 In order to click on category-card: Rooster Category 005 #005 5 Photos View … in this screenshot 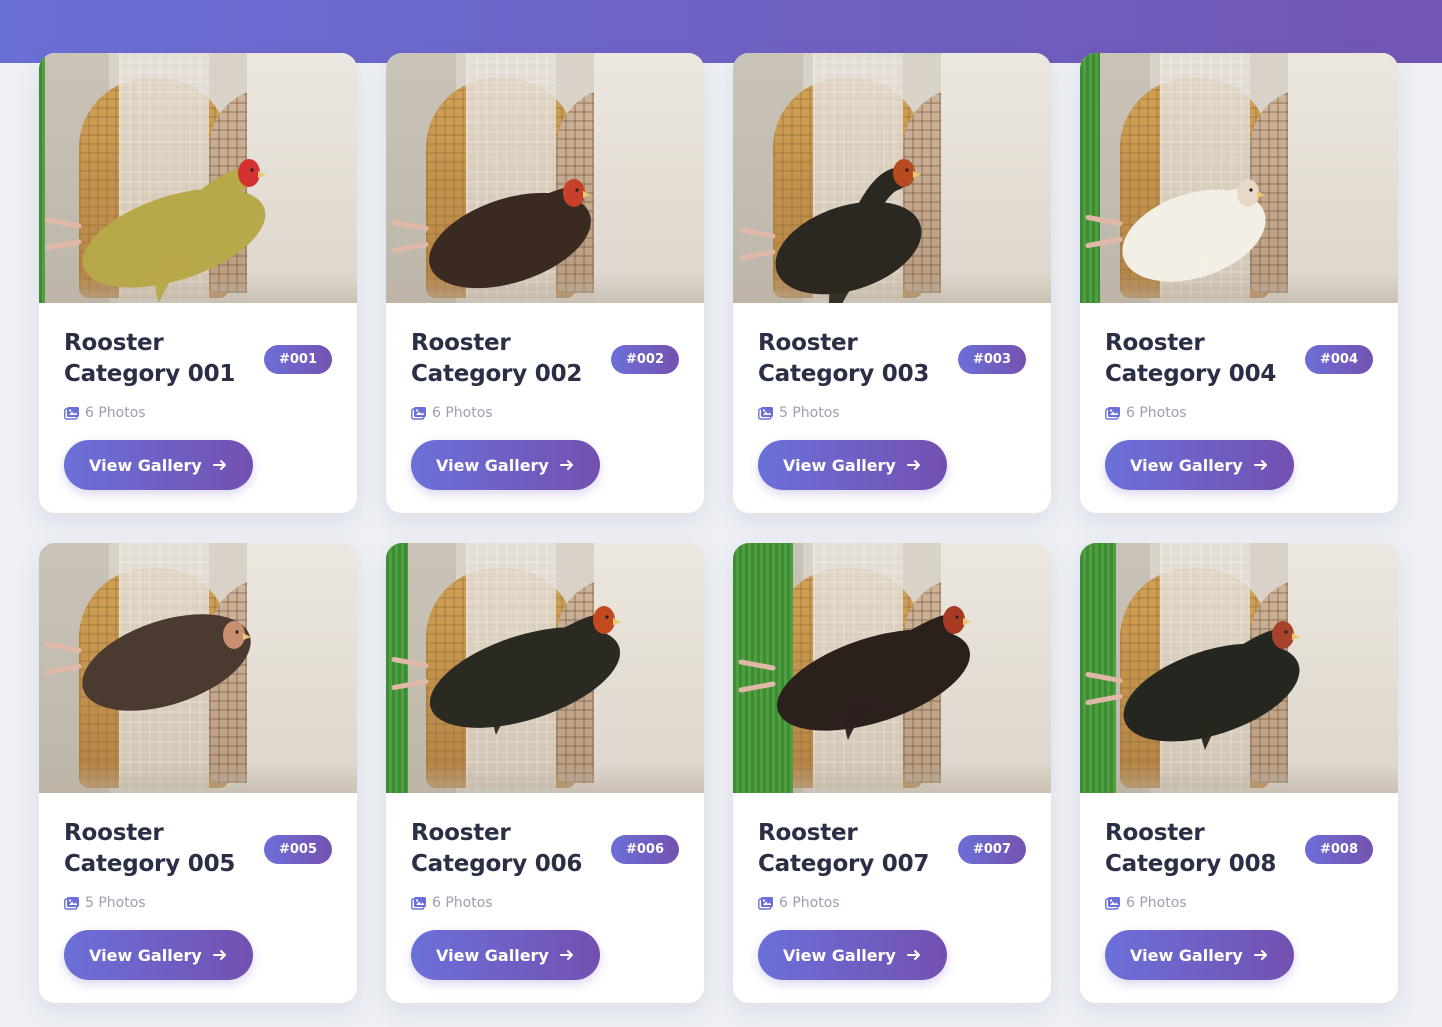, I will do `click(198, 773)`.